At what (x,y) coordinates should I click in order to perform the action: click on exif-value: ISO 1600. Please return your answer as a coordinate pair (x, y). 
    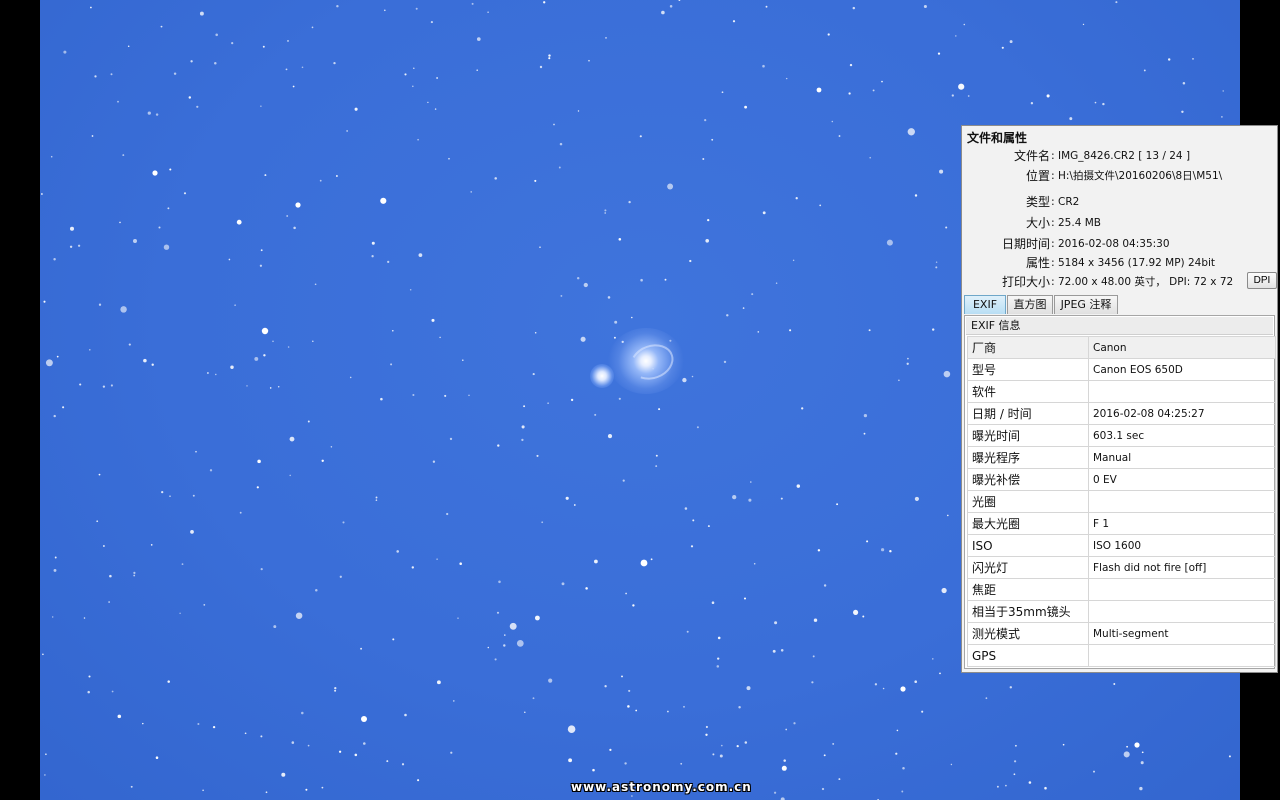
    Looking at the image, I should click on (1182, 545).